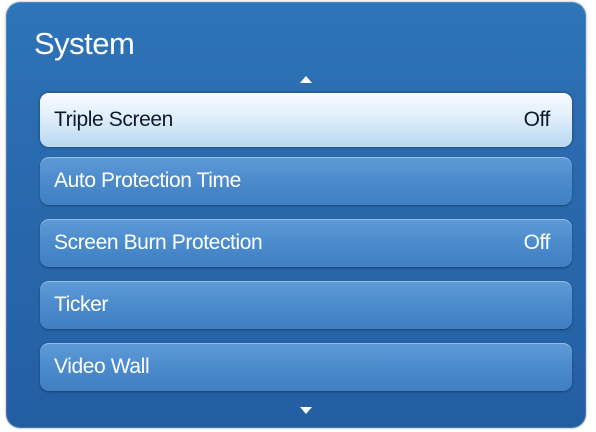  What do you see at coordinates (158, 242) in the screenshot?
I see `menu-item-label: Screen Burn Protection` at bounding box center [158, 242].